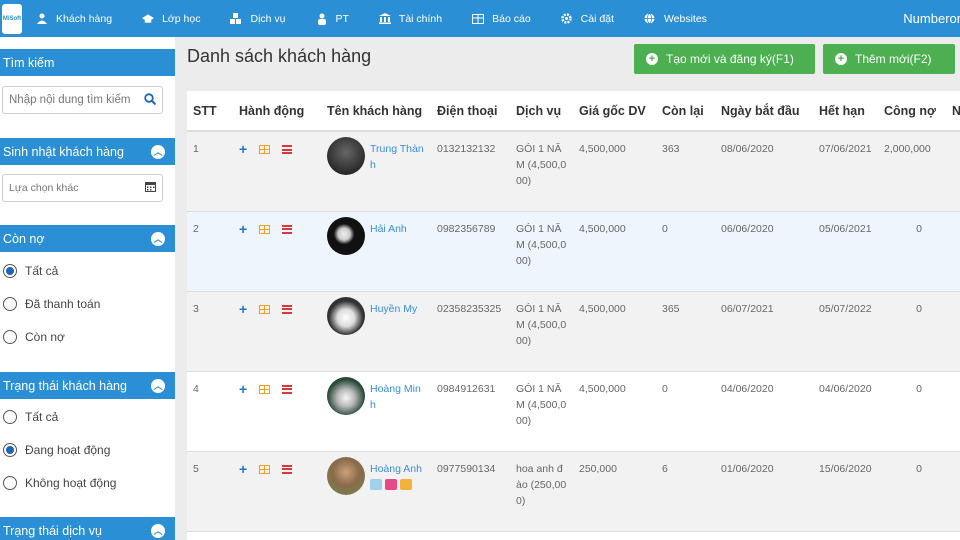 The width and height of the screenshot is (960, 540). I want to click on graduation-cap-icon, so click(148, 19).